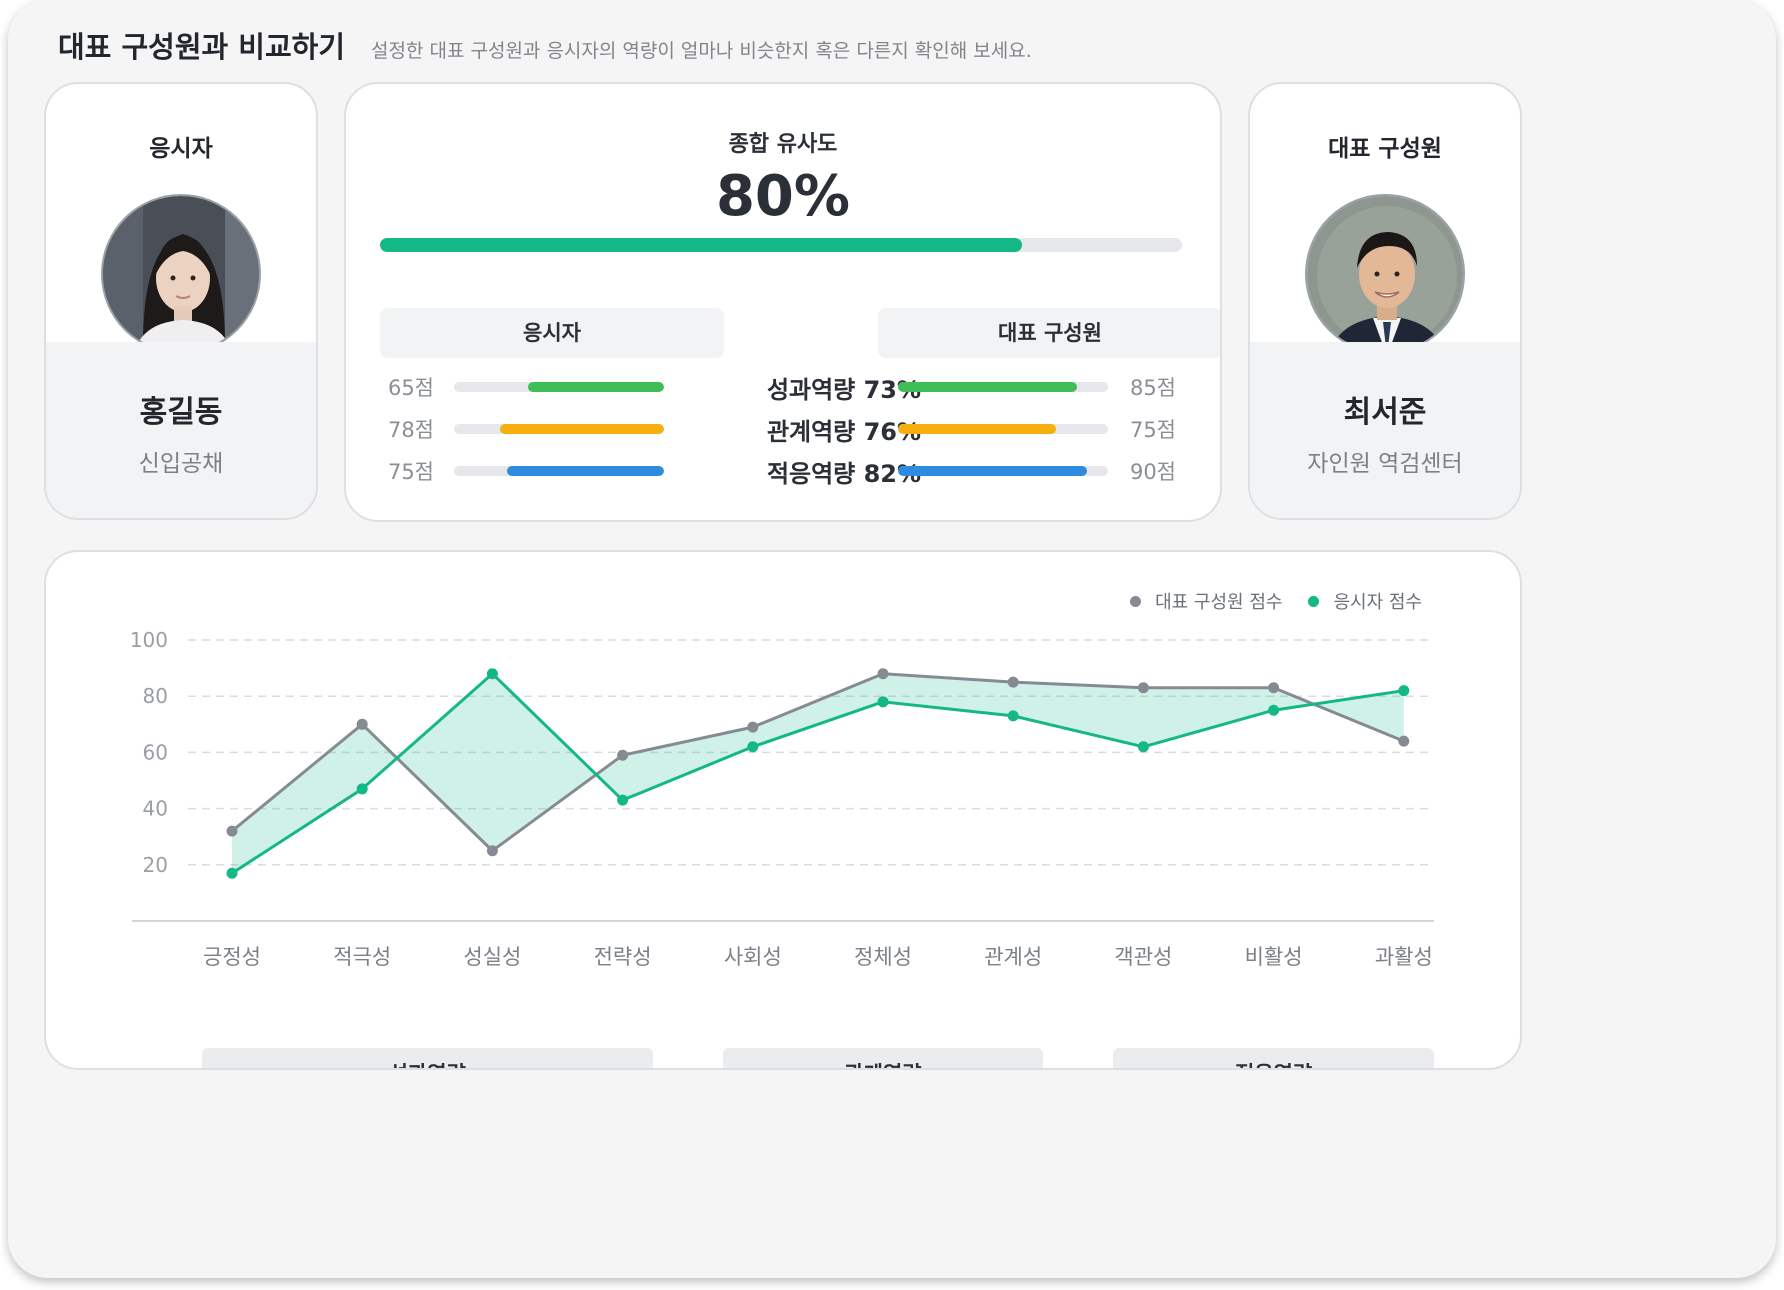  I want to click on applicant-info: 홍길동 신입공채, so click(181, 430).